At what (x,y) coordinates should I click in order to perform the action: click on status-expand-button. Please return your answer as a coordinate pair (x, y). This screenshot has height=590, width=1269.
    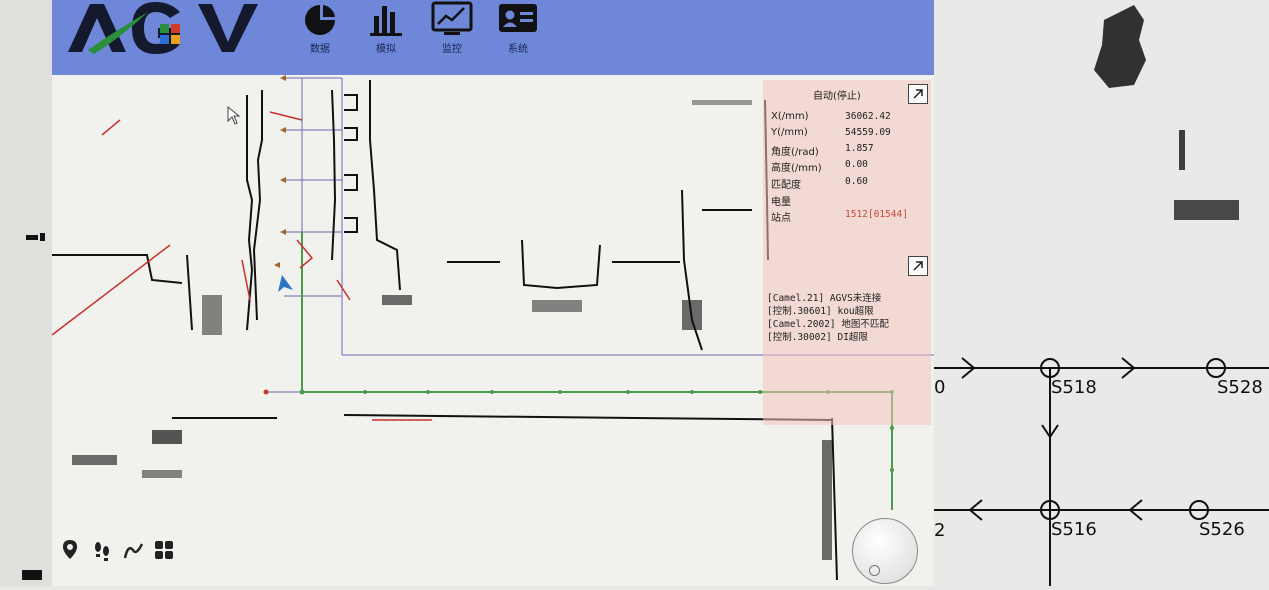
    Looking at the image, I should click on (918, 94).